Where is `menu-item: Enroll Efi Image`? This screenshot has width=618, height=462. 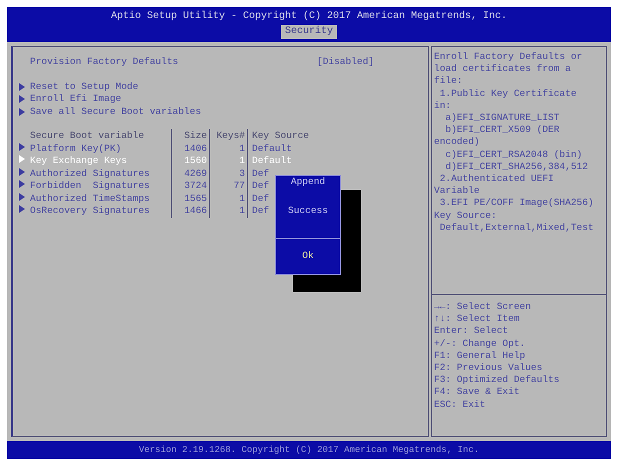
menu-item: Enroll Efi Image is located at coordinates (76, 99).